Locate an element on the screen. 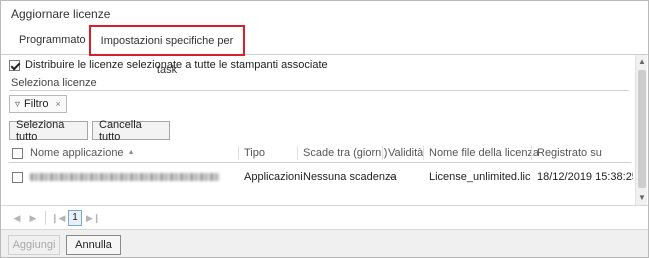 The image size is (649, 258). scroll-up-icon: ▲ is located at coordinates (642, 62).